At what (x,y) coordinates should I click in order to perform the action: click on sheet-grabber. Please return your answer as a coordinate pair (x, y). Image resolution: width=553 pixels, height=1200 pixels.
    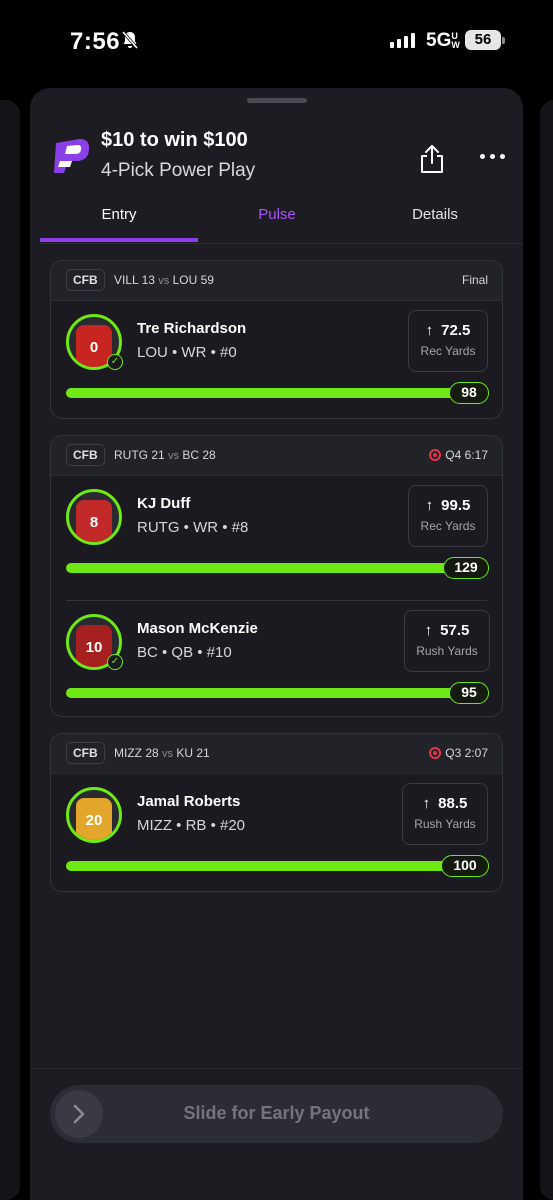
    Looking at the image, I should click on (277, 100).